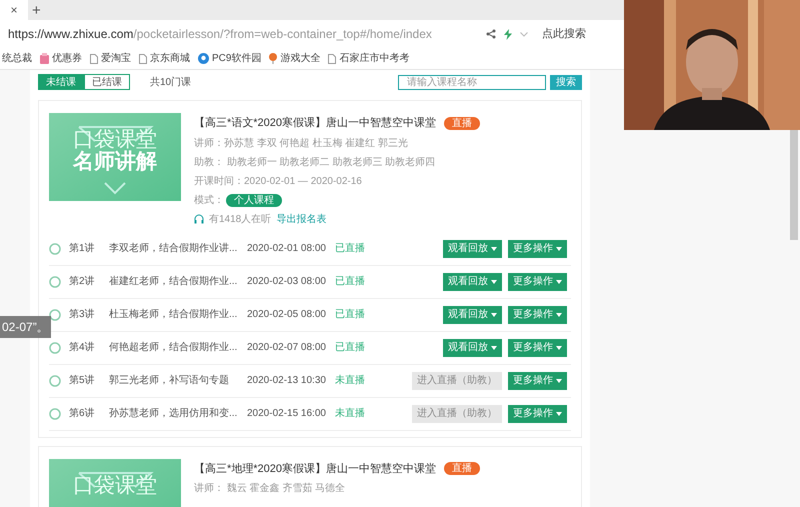 The image size is (800, 507). What do you see at coordinates (82, 315) in the screenshot?
I see `lesson-number: 第3讲` at bounding box center [82, 315].